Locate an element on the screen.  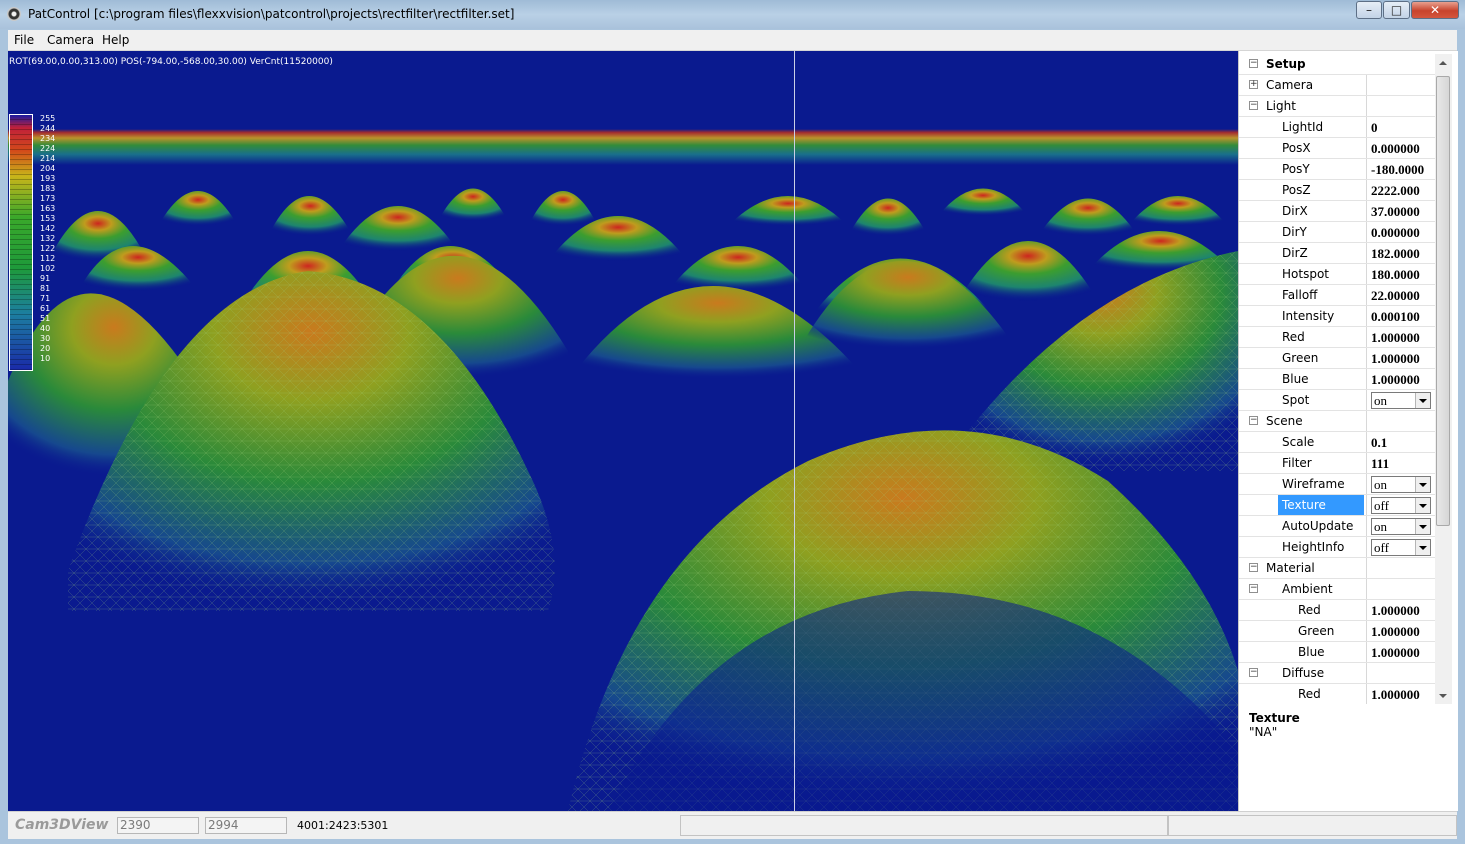
property-value: -180.0000 is located at coordinates (1402, 169).